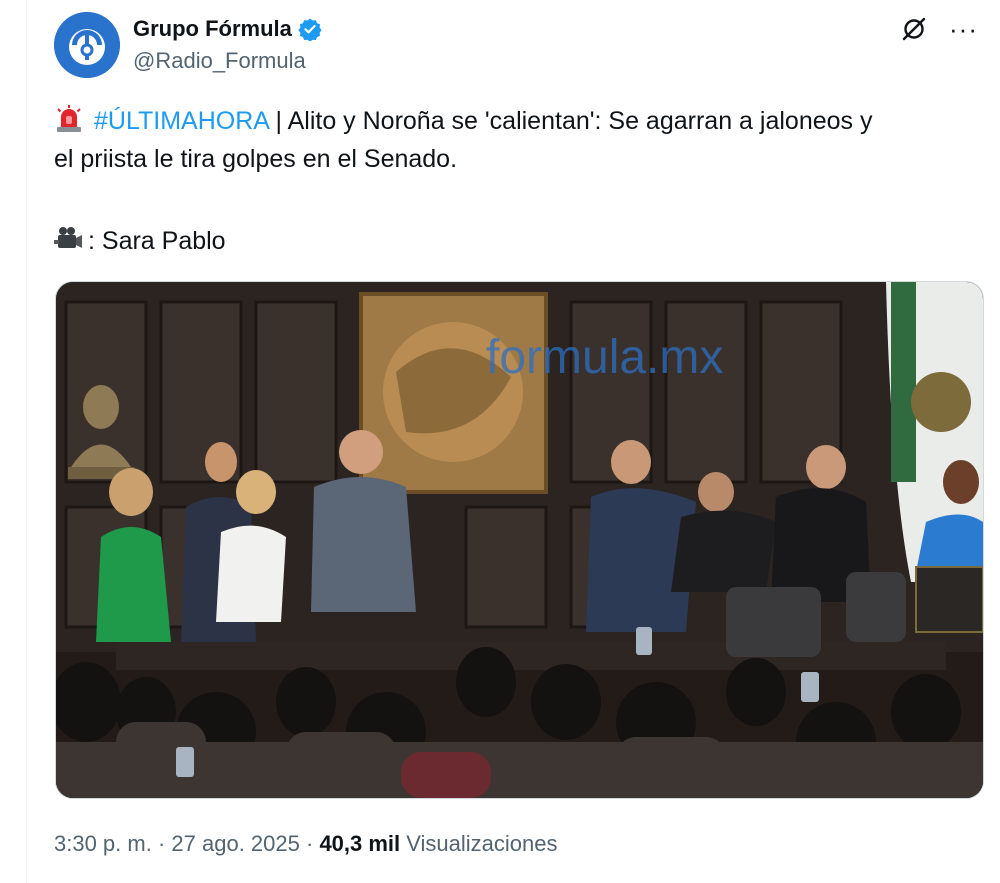  What do you see at coordinates (227, 45) in the screenshot?
I see `author-block: Grupo Fórmula @Radio_Formula` at bounding box center [227, 45].